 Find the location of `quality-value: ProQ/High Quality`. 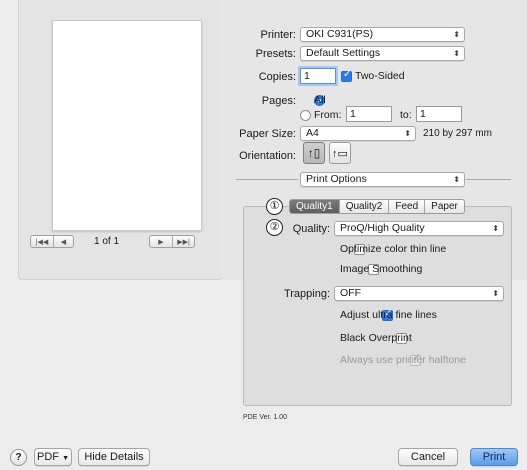

quality-value: ProQ/High Quality is located at coordinates (382, 228).